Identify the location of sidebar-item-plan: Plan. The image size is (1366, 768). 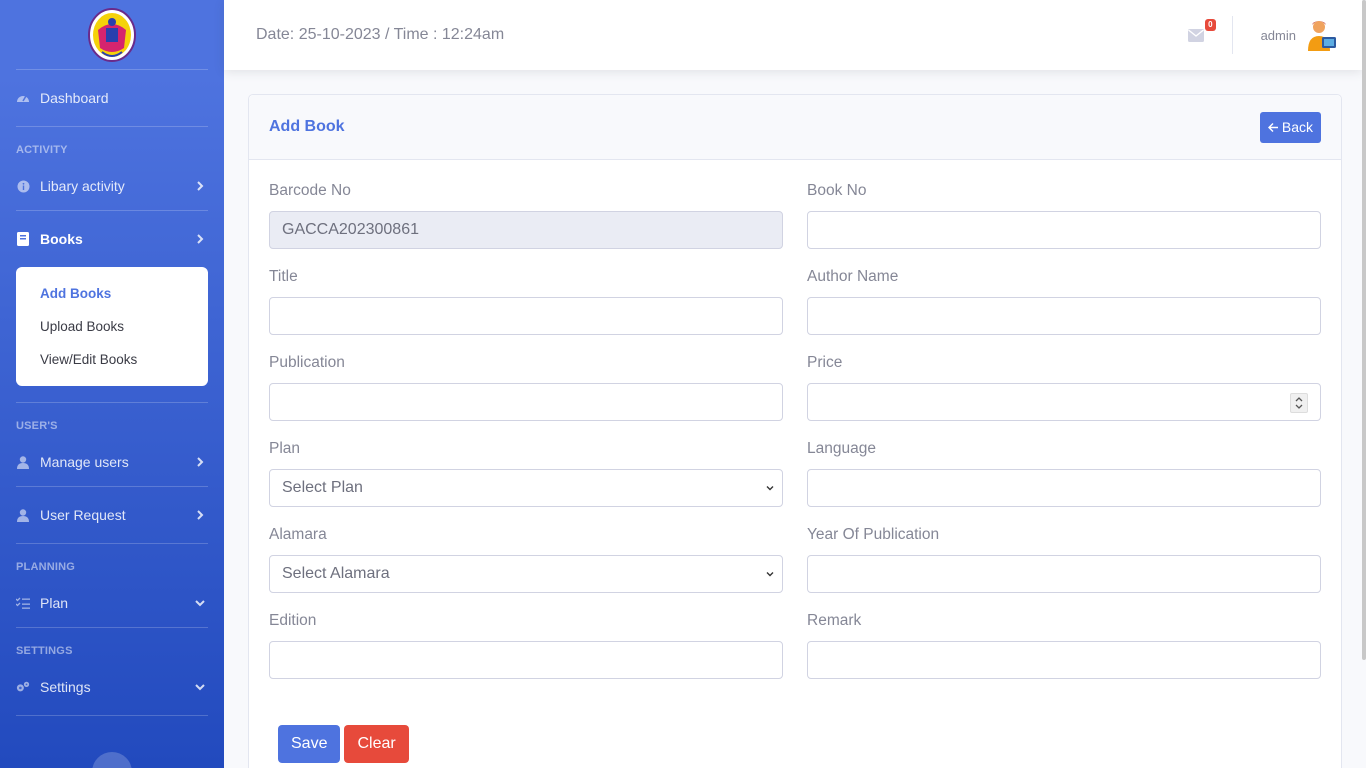
(112, 603).